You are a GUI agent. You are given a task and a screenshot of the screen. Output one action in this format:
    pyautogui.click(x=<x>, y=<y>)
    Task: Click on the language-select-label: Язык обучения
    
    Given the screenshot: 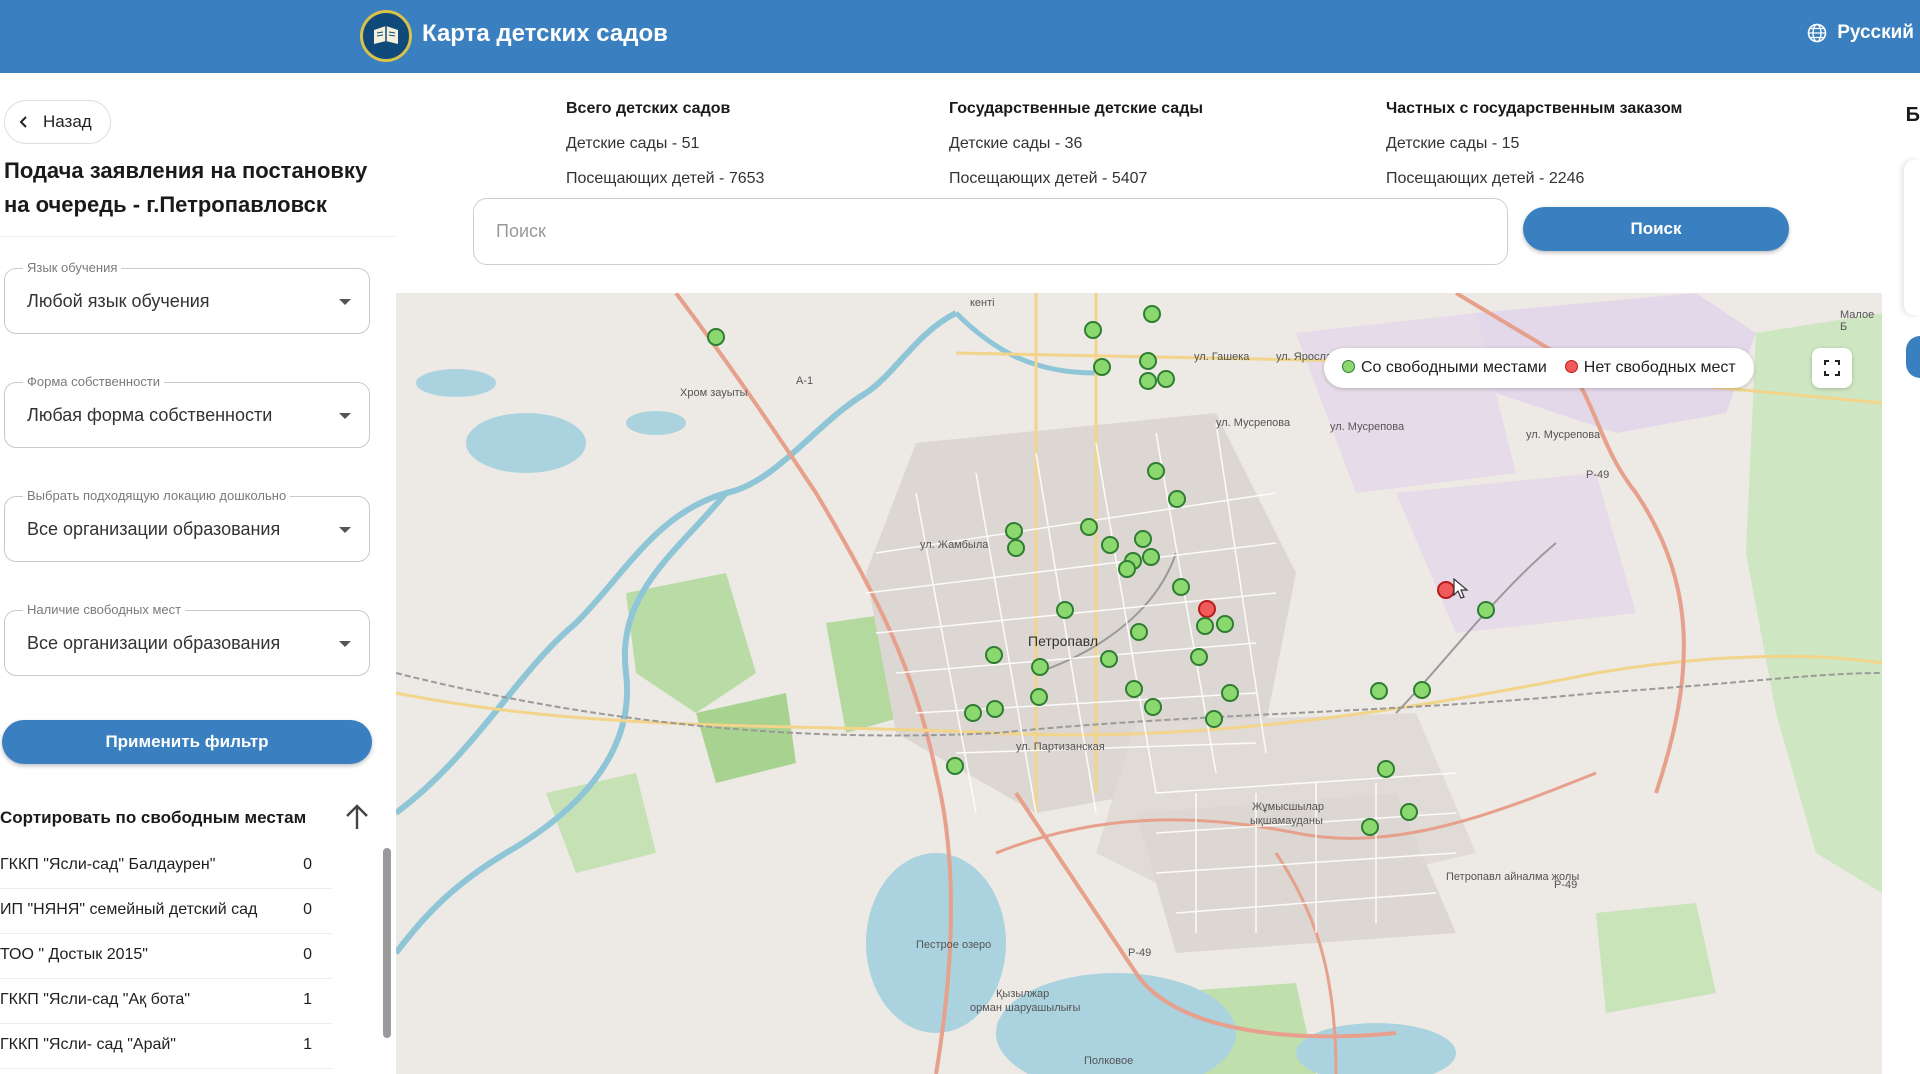 What is the action you would take?
    pyautogui.click(x=72, y=267)
    